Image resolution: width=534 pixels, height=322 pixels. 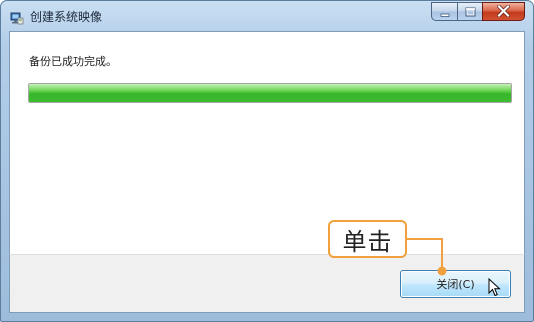 I want to click on maximize-icon, so click(x=470, y=11).